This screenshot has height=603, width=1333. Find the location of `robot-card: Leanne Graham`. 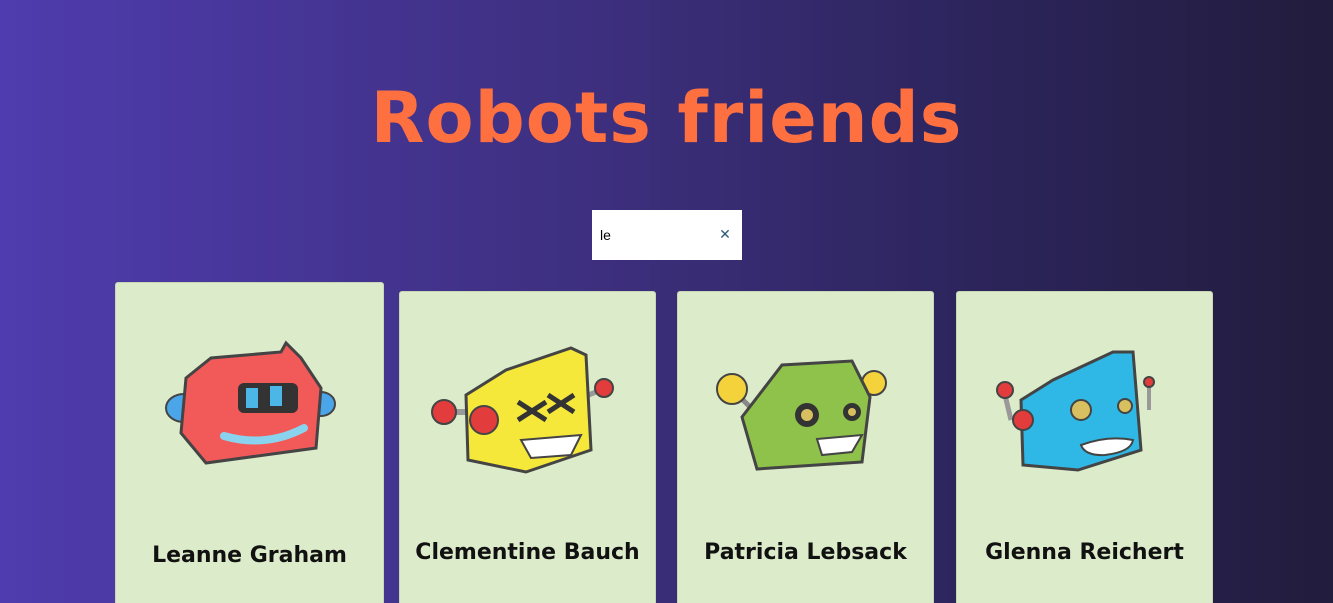

robot-card: Leanne Graham is located at coordinates (249, 442).